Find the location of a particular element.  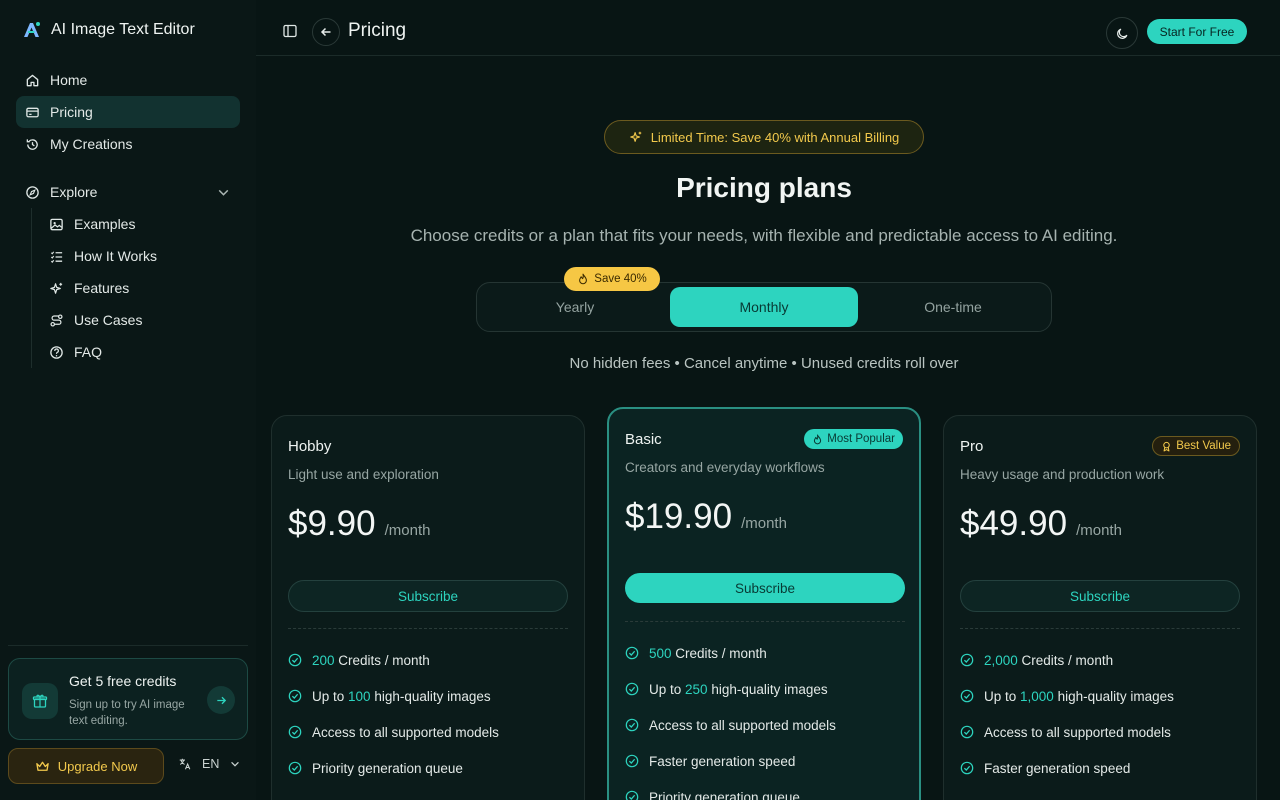

sidebar-item-label: Pricing is located at coordinates (71, 112).